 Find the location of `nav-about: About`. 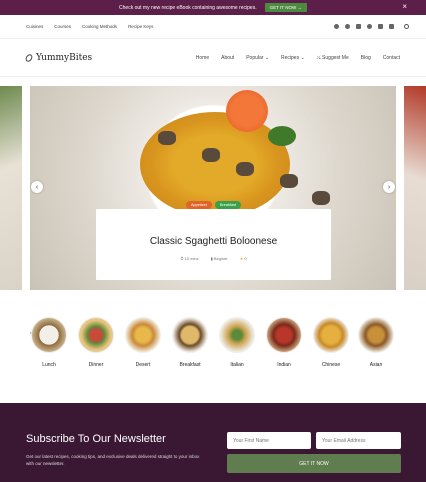

nav-about: About is located at coordinates (227, 58).